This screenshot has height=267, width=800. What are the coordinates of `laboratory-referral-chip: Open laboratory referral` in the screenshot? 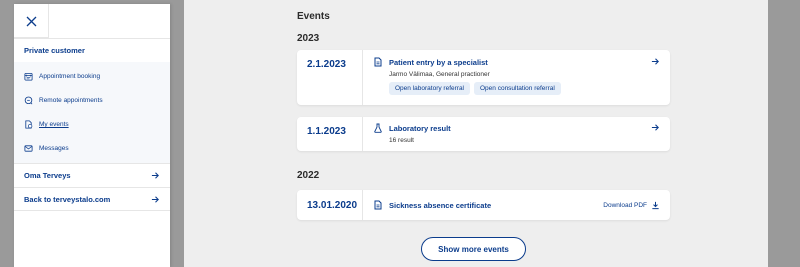 It's located at (430, 88).